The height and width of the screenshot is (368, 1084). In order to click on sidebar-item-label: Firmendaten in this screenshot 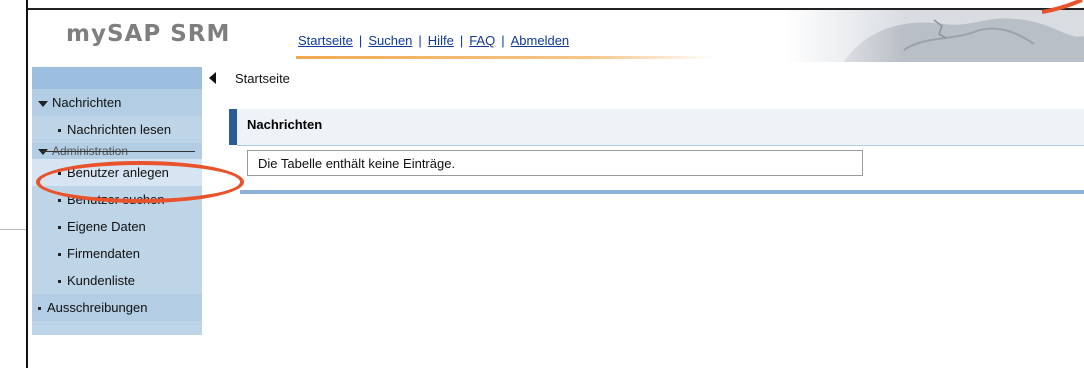, I will do `click(103, 253)`.